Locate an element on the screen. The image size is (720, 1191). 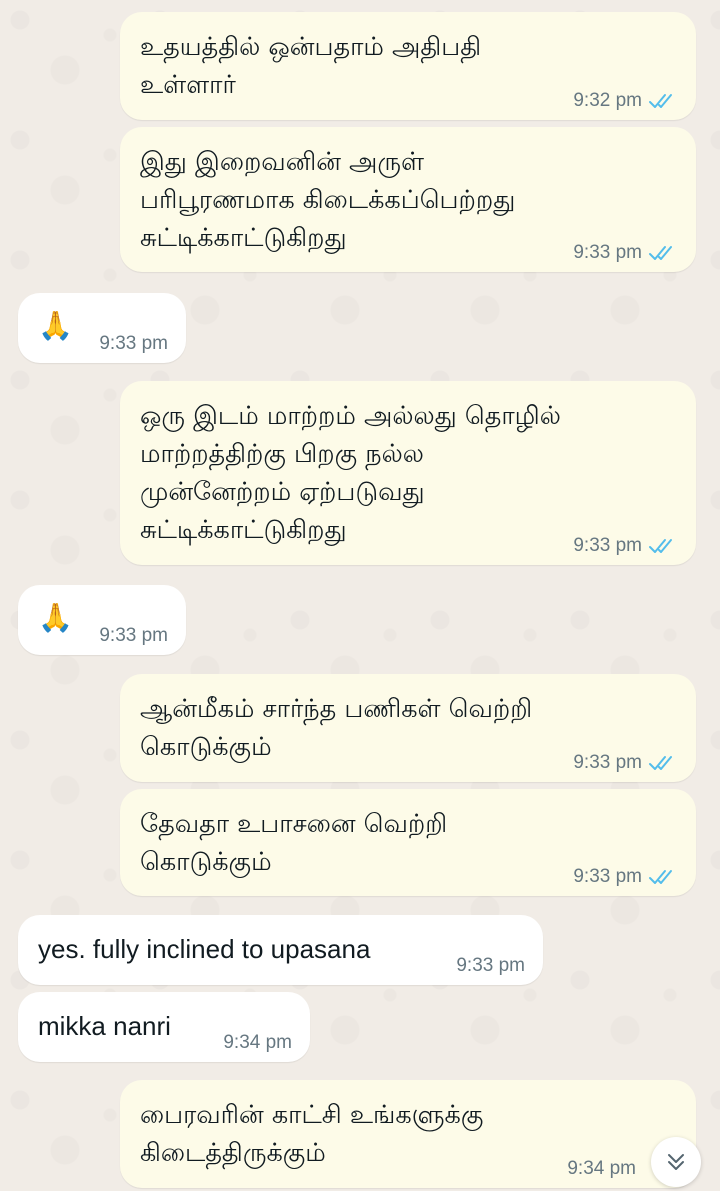
message-text: yes. fully inclined to upasana is located at coordinates (204, 949).